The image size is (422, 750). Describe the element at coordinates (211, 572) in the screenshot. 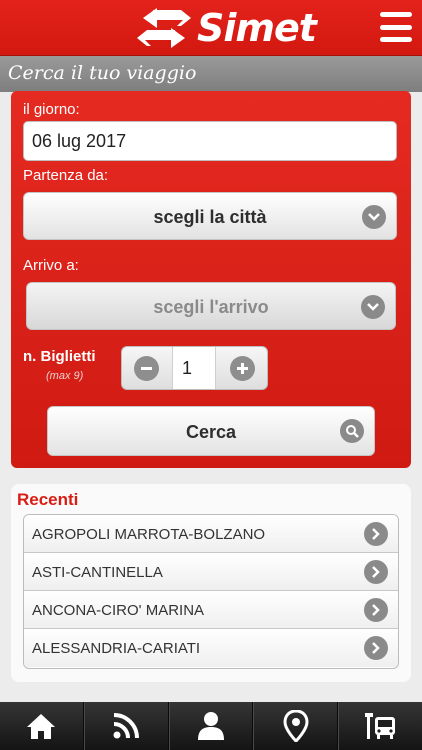

I see `list-item: ASTI-CANTINELLA` at that location.